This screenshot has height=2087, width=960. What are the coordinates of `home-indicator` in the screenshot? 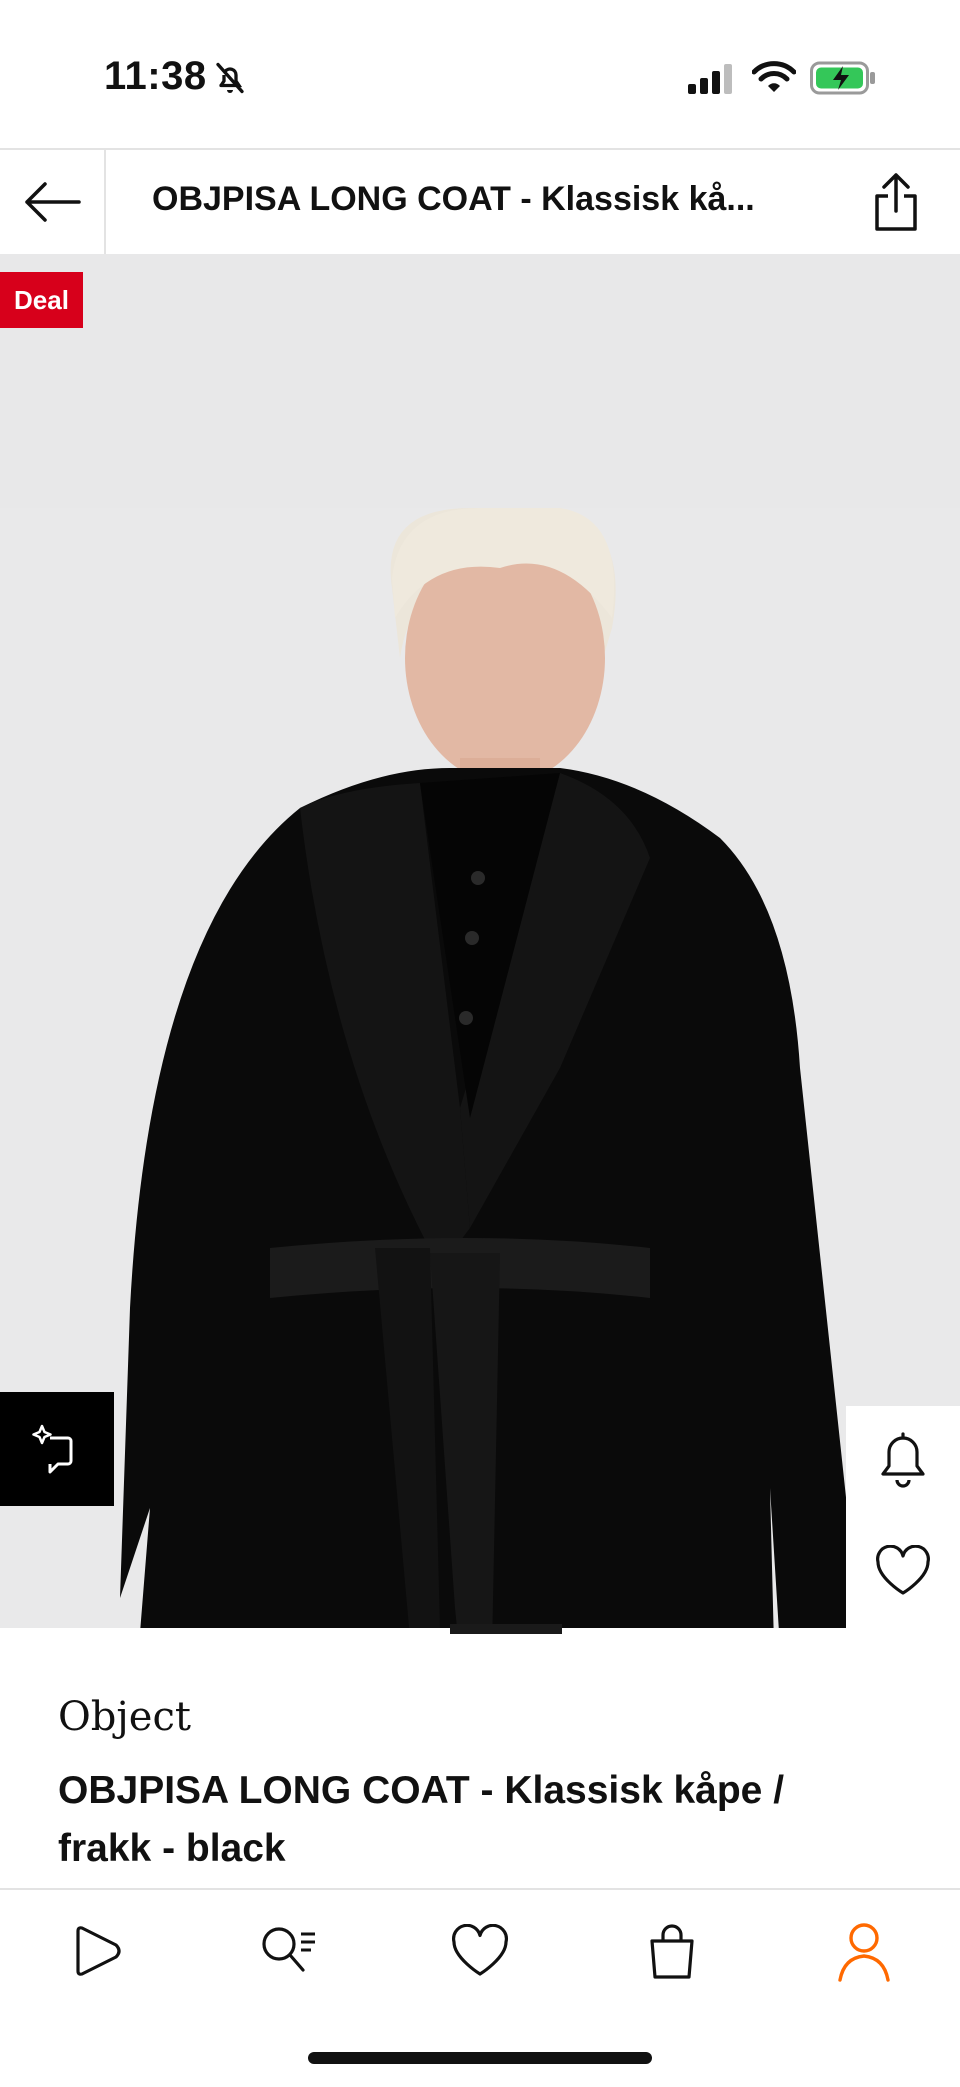 It's located at (480, 2058).